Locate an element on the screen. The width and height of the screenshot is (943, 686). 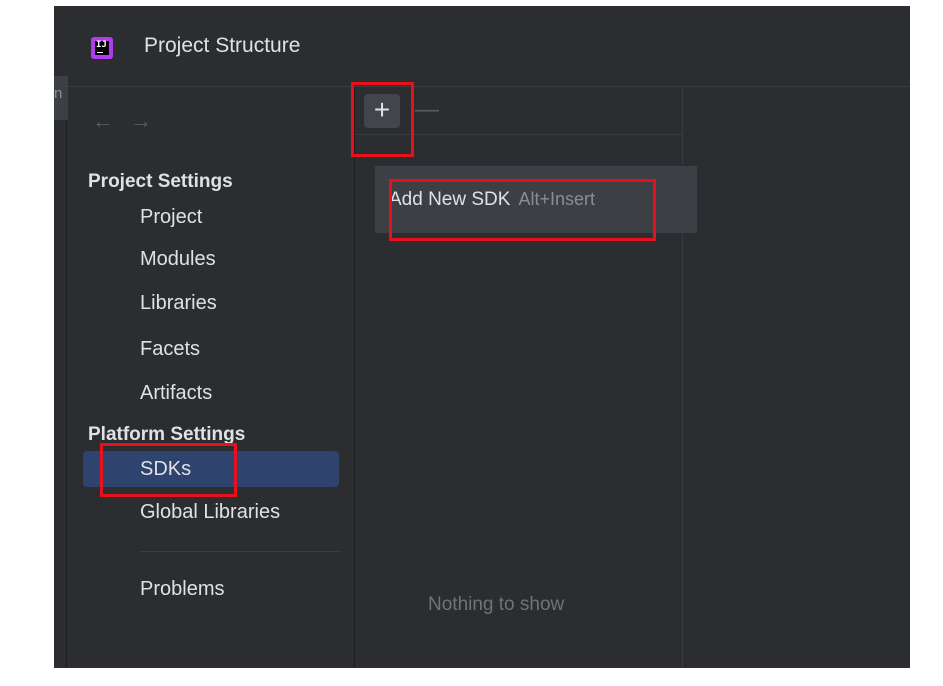
left-border is located at coordinates (66, 394).